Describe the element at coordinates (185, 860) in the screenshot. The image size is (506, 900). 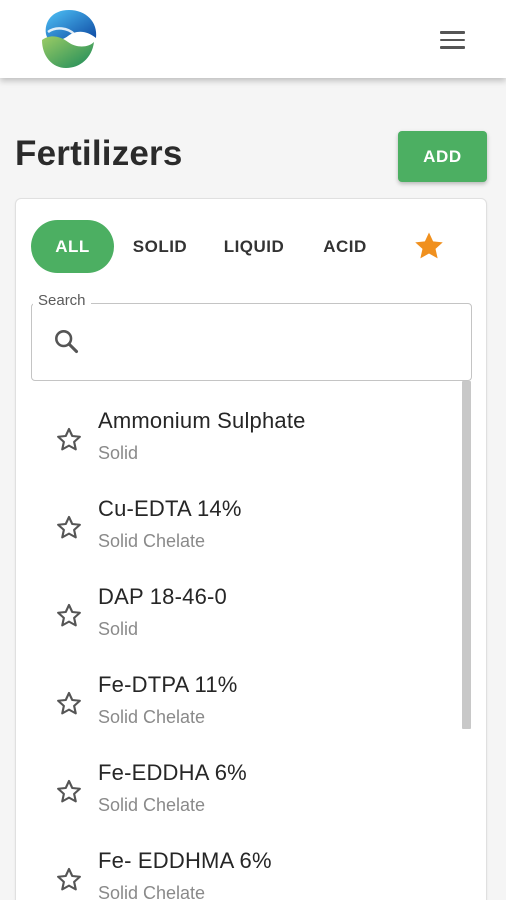
I see `item-name: Fe- EDDHMA 6%` at that location.